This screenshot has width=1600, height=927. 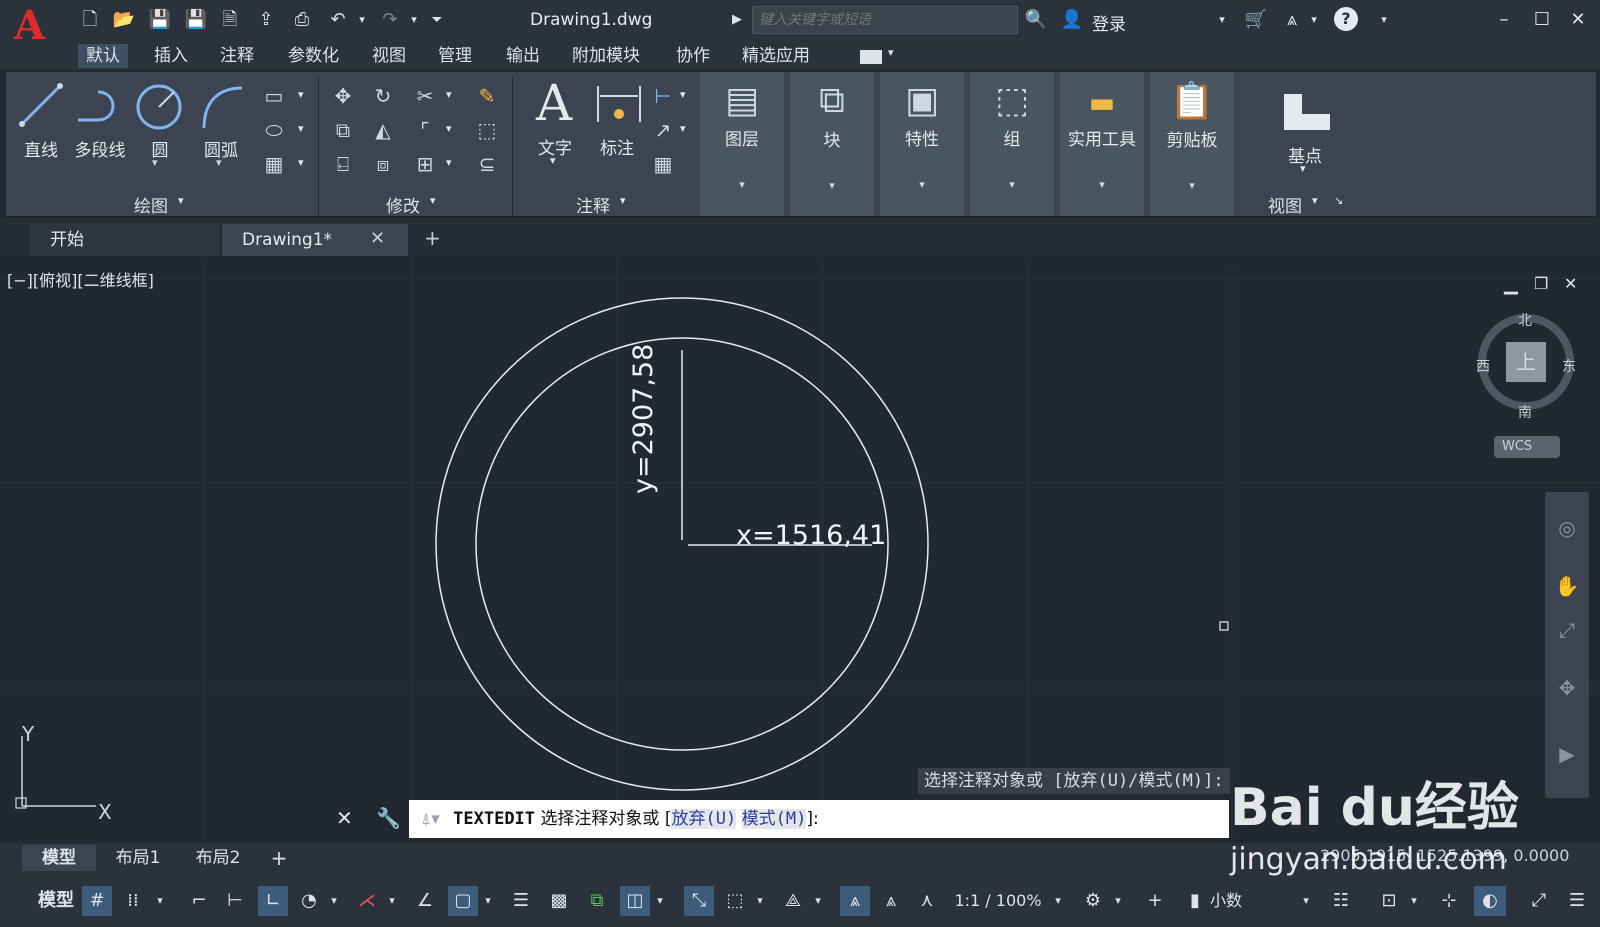 I want to click on close-tab-icon: ✕, so click(x=377, y=238).